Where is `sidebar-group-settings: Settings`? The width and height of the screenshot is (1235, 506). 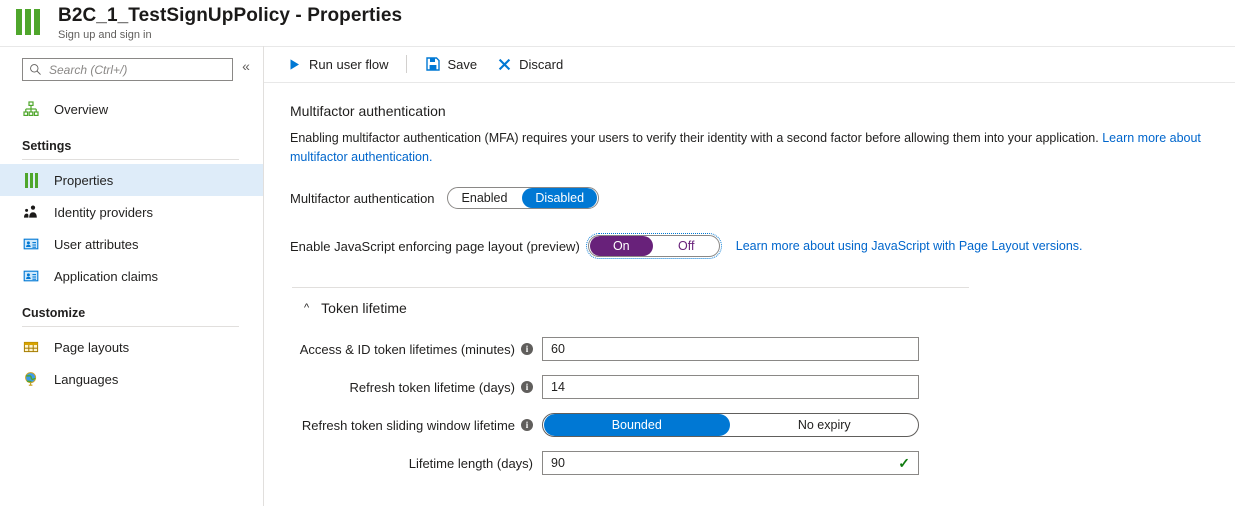
sidebar-group-settings: Settings is located at coordinates (47, 146).